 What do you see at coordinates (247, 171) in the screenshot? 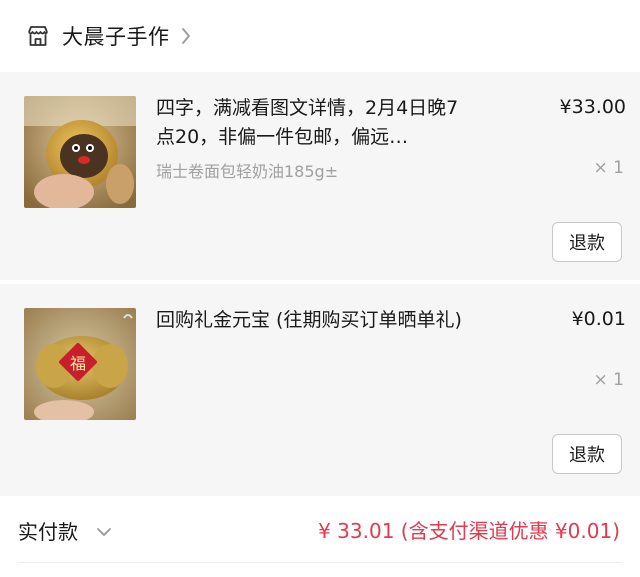
I see `product-spec: 瑞士卷面包轻奶油185g±` at bounding box center [247, 171].